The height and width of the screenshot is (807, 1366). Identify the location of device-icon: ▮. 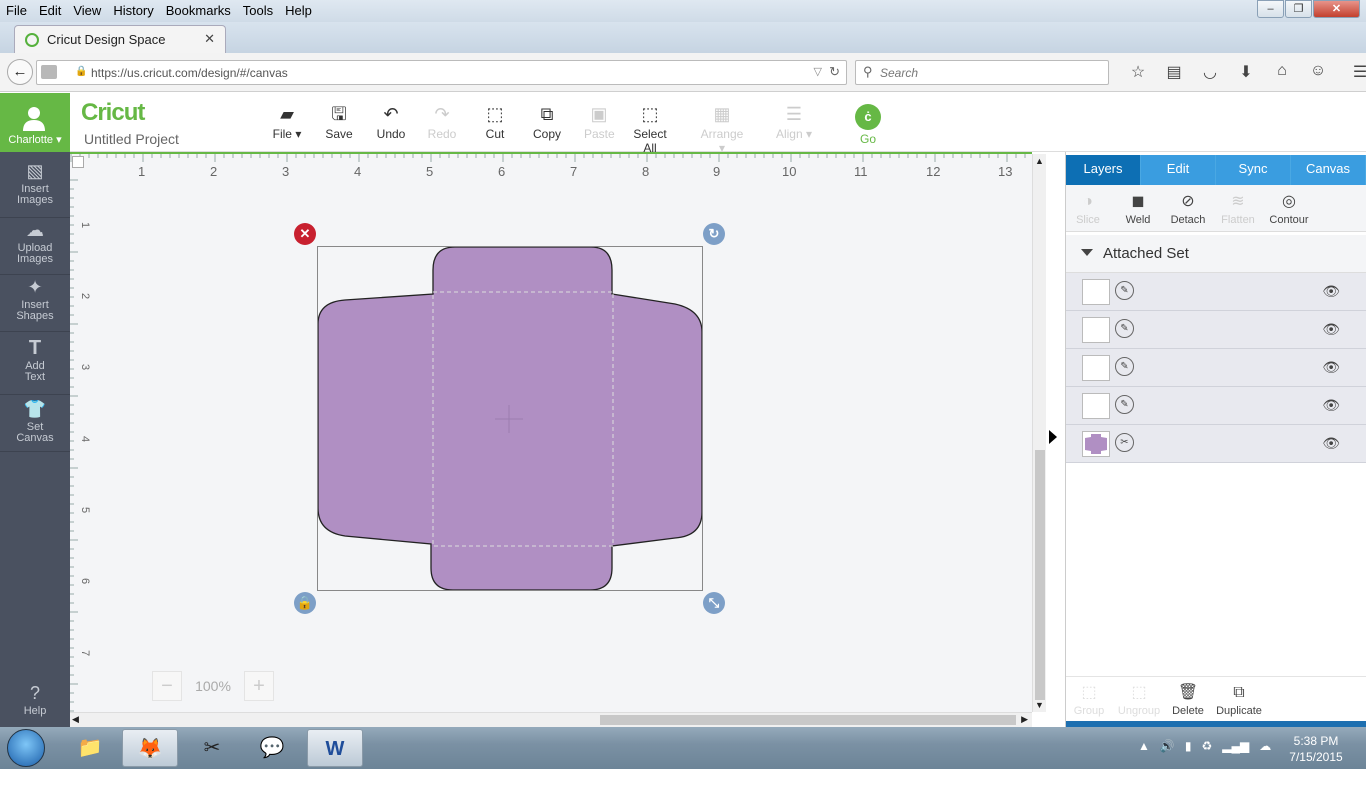
(1188, 746).